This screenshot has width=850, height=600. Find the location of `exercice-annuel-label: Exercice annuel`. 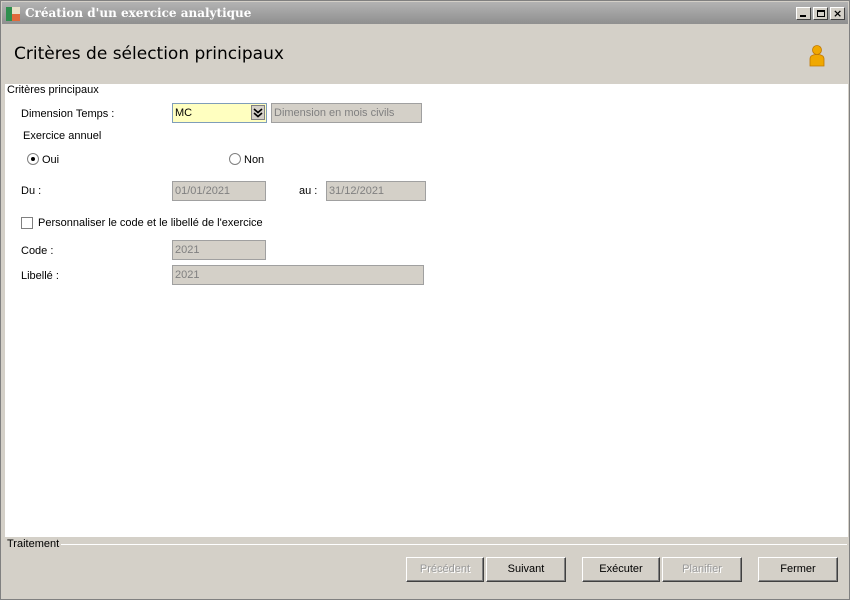

exercice-annuel-label: Exercice annuel is located at coordinates (62, 136).